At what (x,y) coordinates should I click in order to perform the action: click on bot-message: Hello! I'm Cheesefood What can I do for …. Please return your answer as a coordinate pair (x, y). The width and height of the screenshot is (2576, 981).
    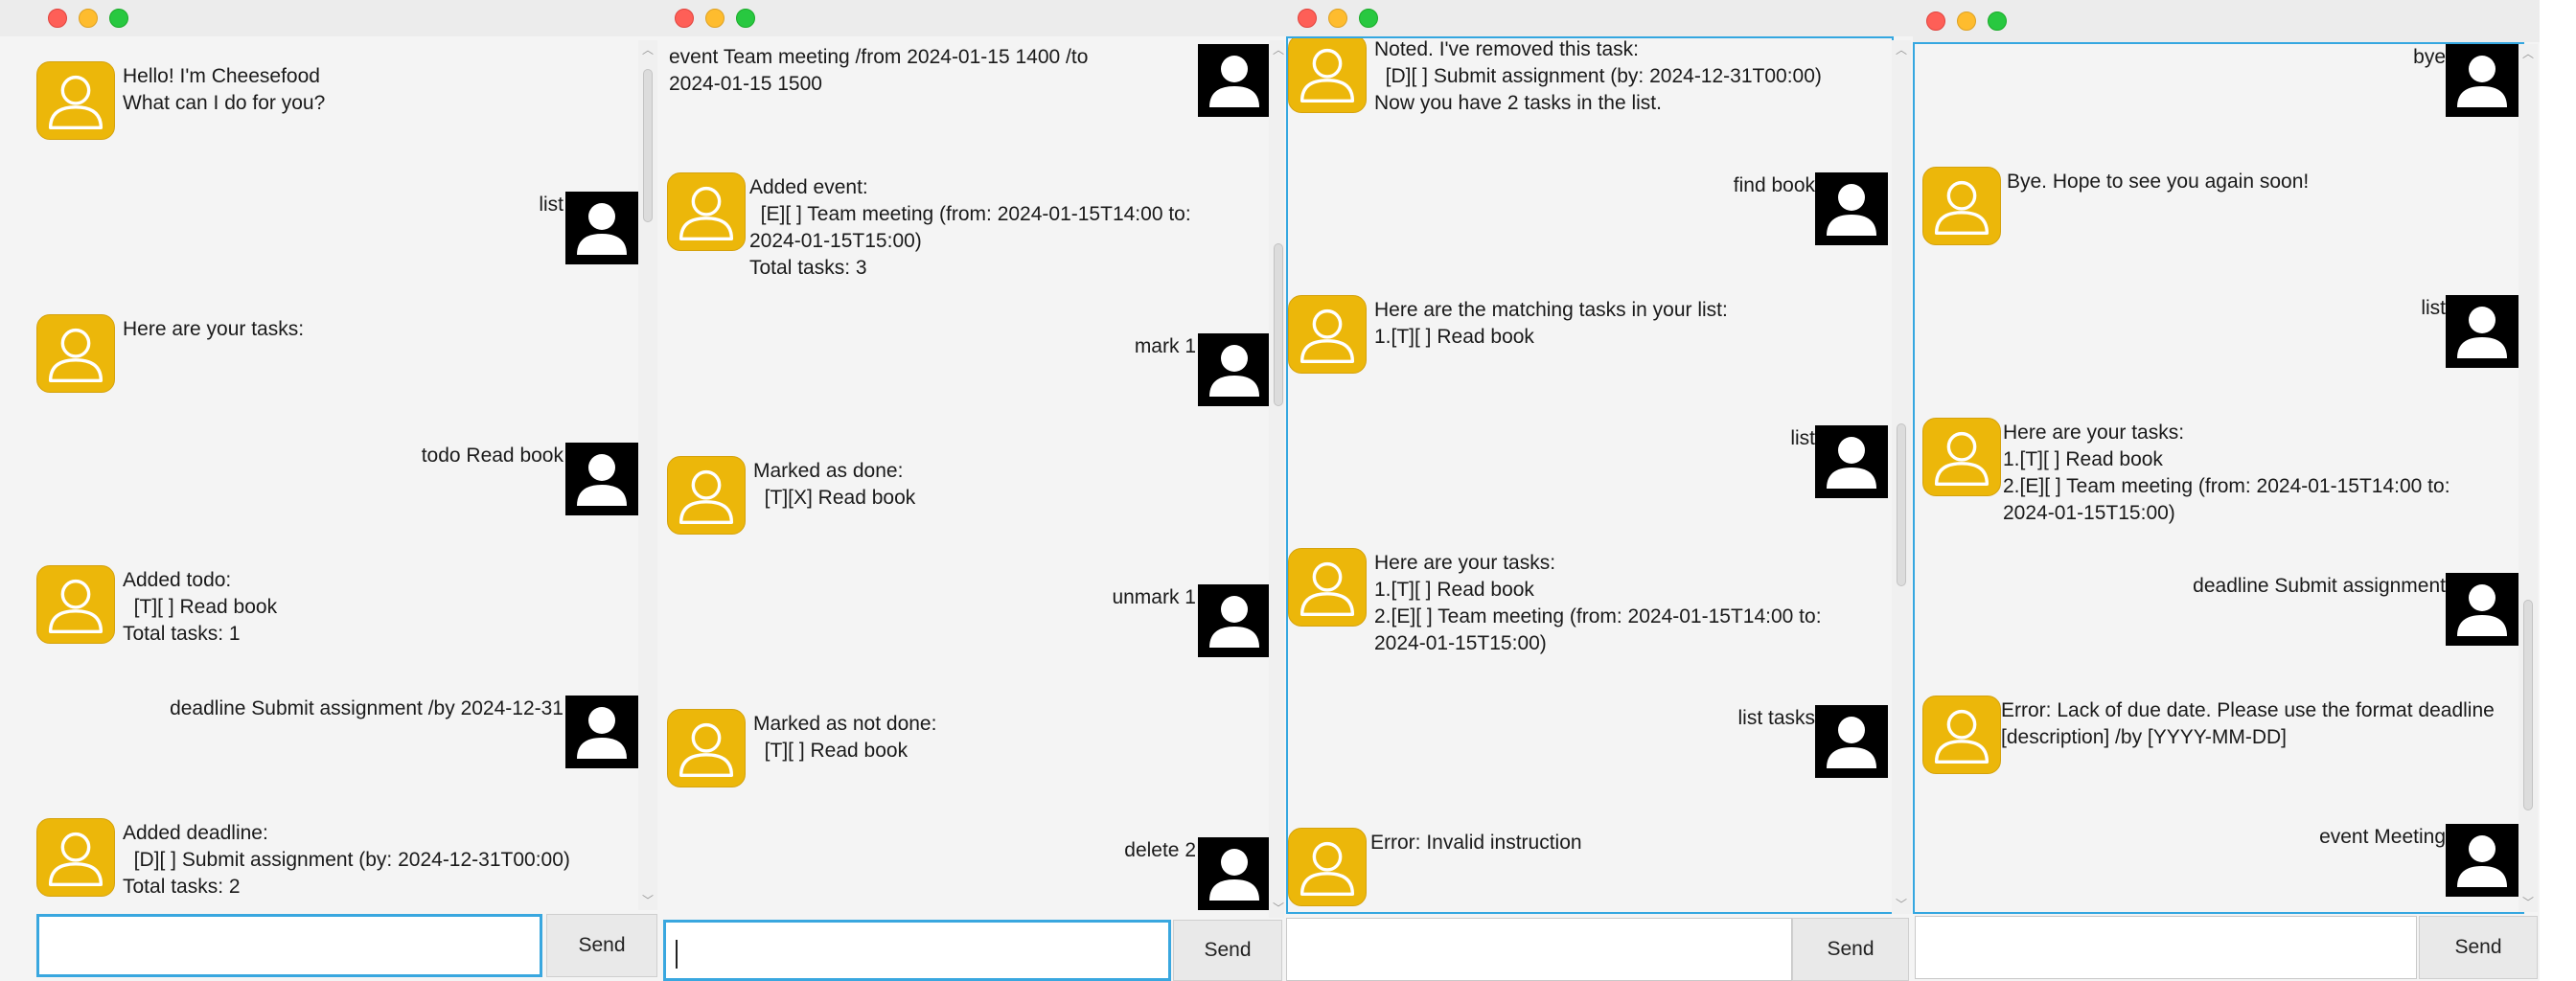
    Looking at the image, I should click on (224, 90).